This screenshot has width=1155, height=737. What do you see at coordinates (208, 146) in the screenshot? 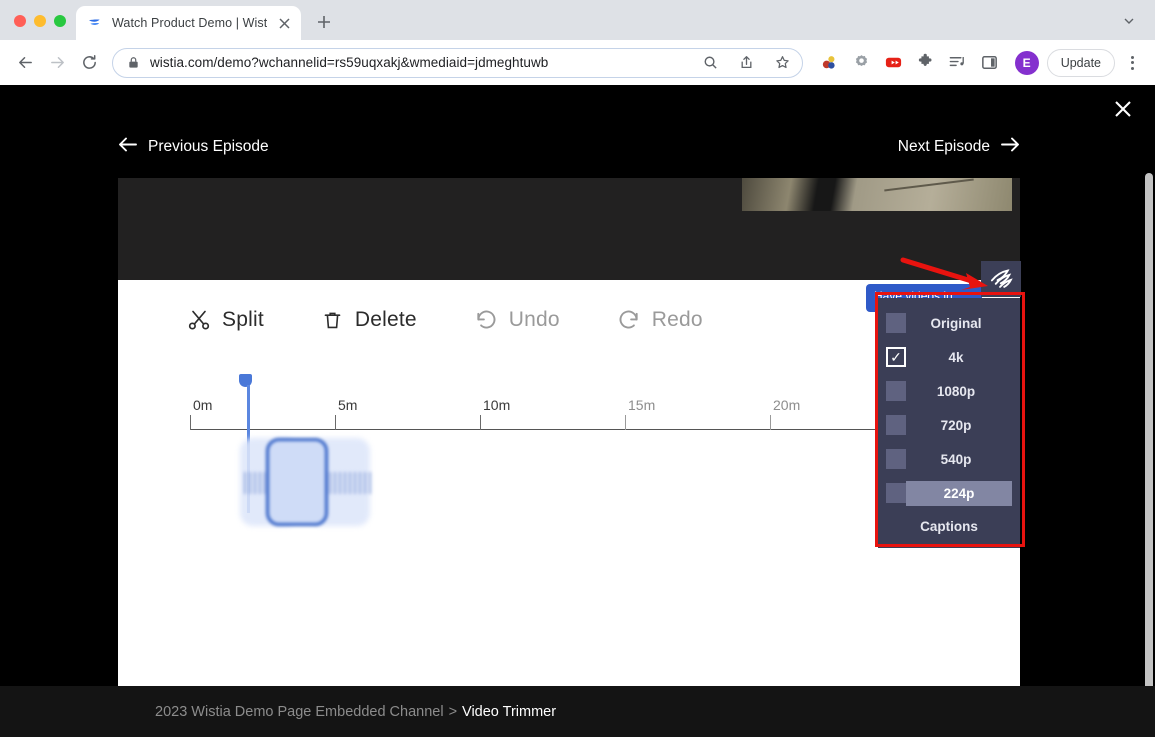
I see `previous-episode-label: Previous Episode` at bounding box center [208, 146].